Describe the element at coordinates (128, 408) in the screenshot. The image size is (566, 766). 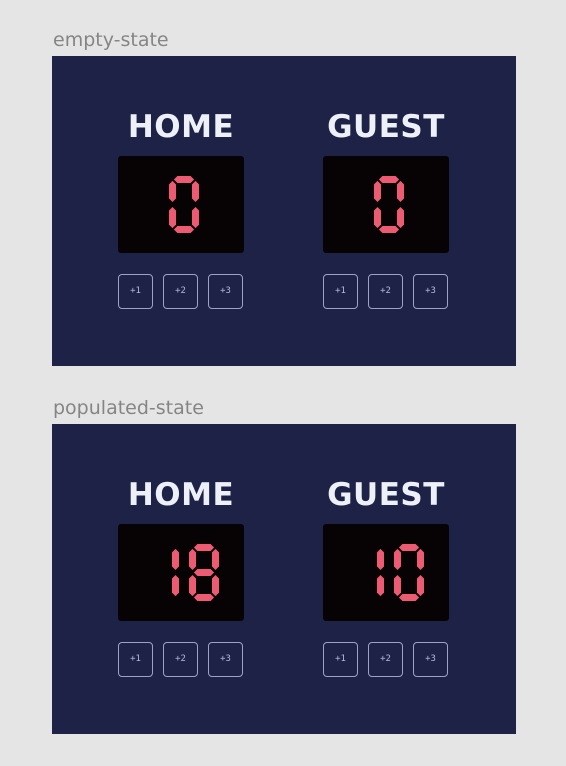
I see `frame-label-populated-state: populated-state` at that location.